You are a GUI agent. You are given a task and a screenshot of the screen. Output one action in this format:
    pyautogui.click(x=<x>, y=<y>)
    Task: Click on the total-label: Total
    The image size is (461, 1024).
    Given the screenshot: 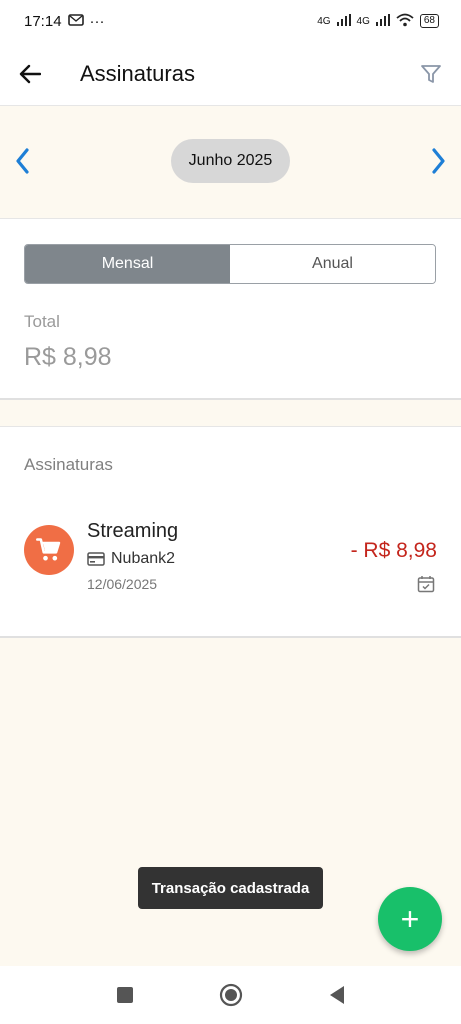 What is the action you would take?
    pyautogui.click(x=42, y=321)
    